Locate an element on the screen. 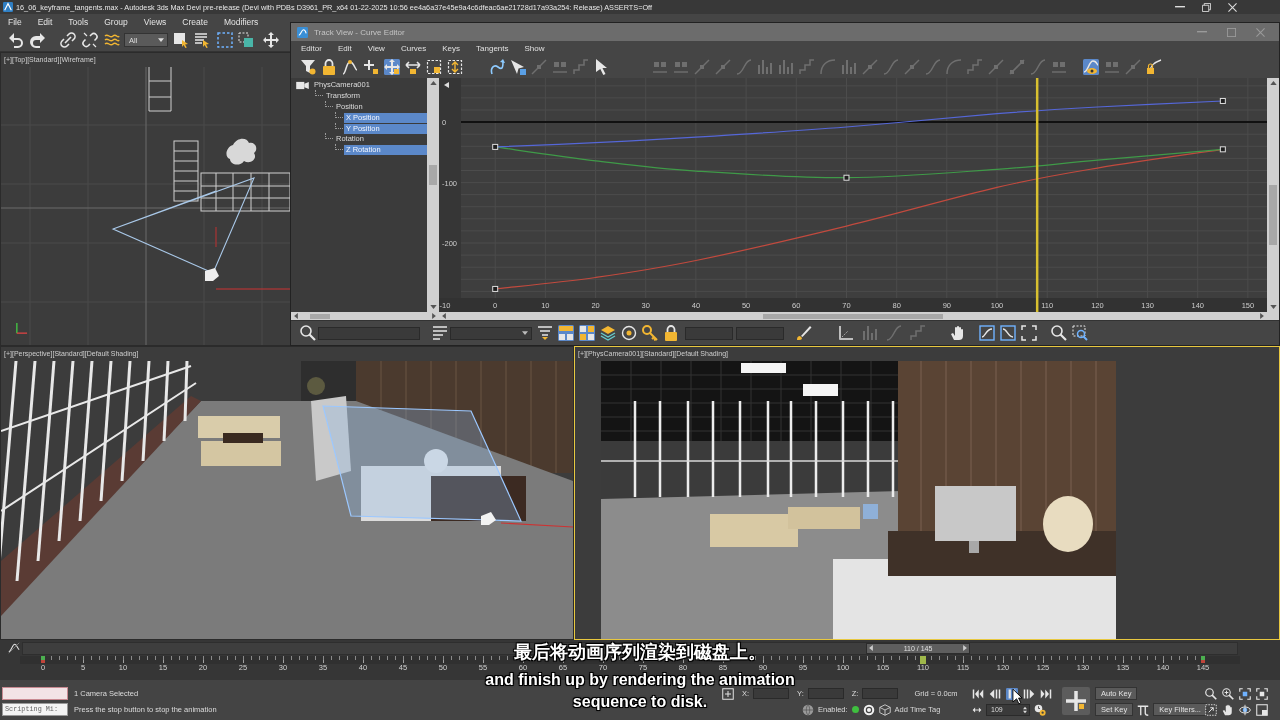 The height and width of the screenshot is (720, 1280). menu-item: Curves is located at coordinates (413, 48).